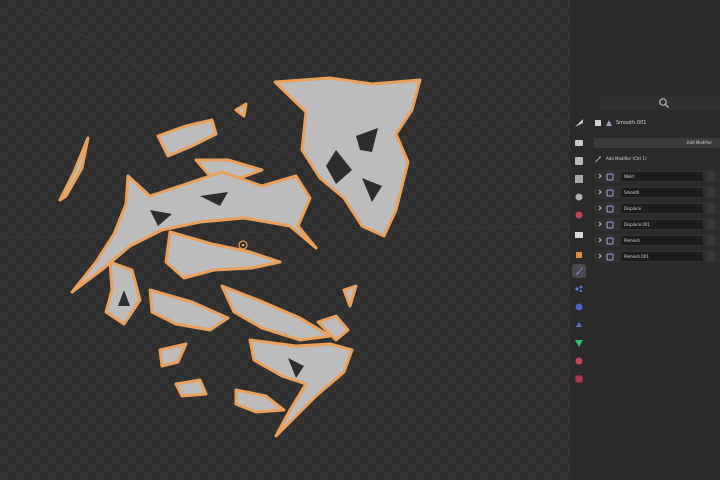 The image size is (720, 480). Describe the element at coordinates (662, 176) in the screenshot. I see `modifier-name-field: Weld` at that location.